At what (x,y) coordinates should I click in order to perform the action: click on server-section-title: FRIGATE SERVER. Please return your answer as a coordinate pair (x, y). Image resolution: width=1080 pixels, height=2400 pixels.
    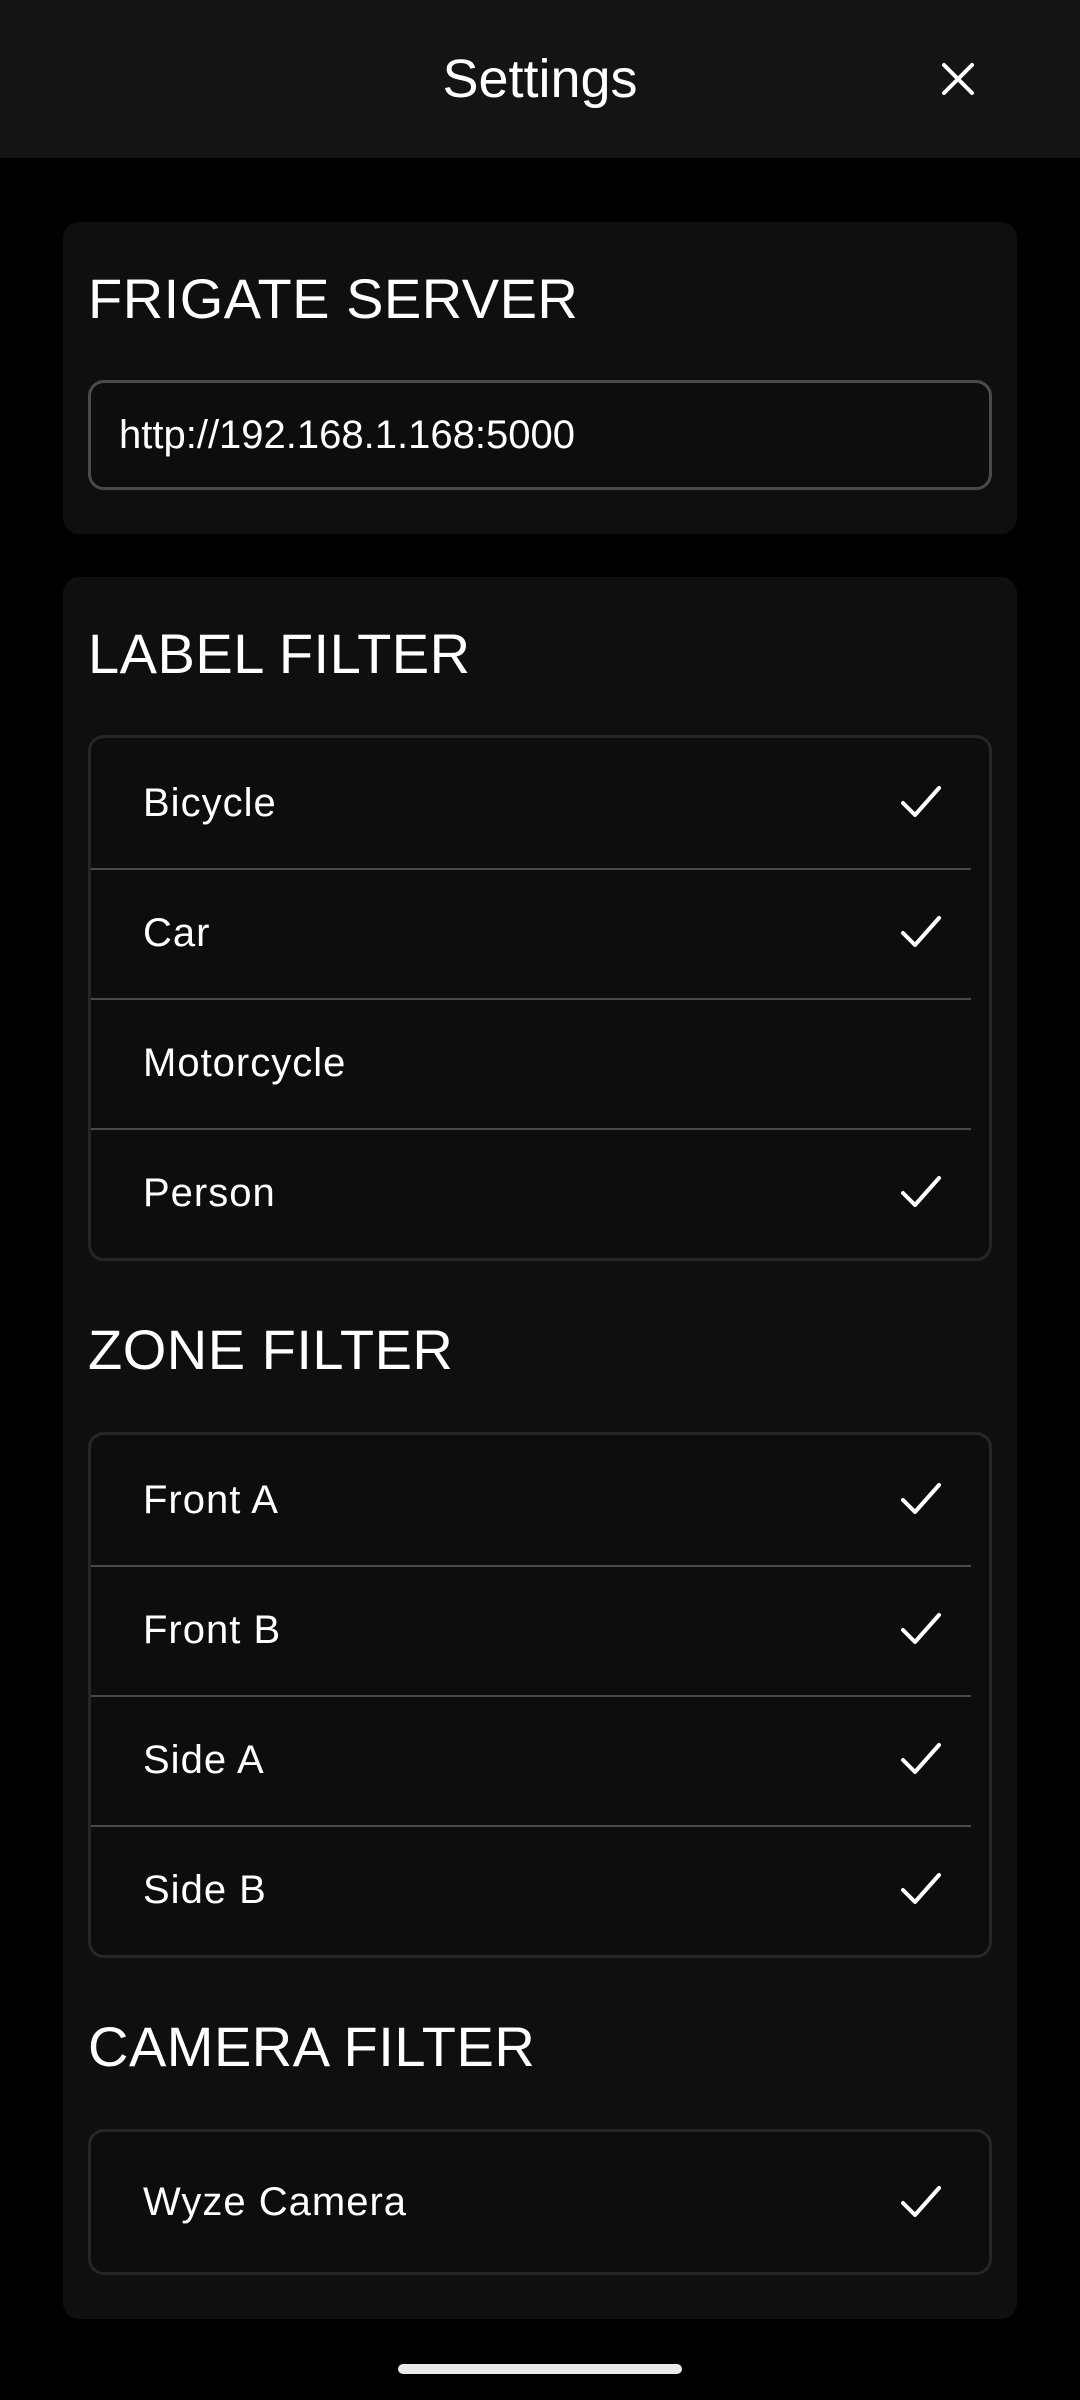
    Looking at the image, I should click on (333, 298).